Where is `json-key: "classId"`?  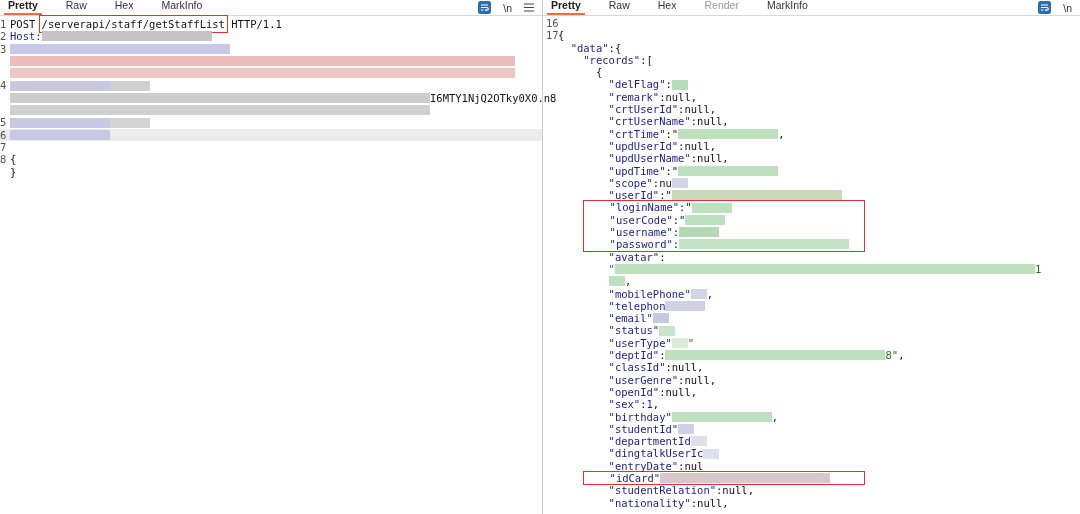 json-key: "classId" is located at coordinates (612, 367).